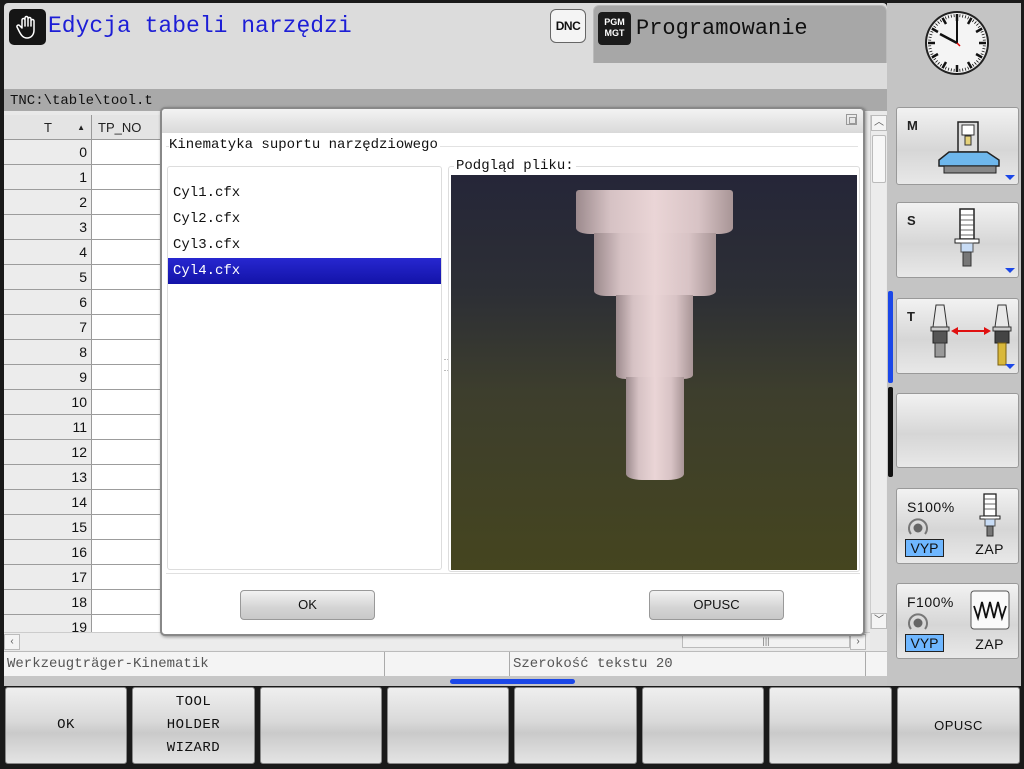 The width and height of the screenshot is (1024, 769). Describe the element at coordinates (918, 621) in the screenshot. I see `override-knob-icon` at that location.